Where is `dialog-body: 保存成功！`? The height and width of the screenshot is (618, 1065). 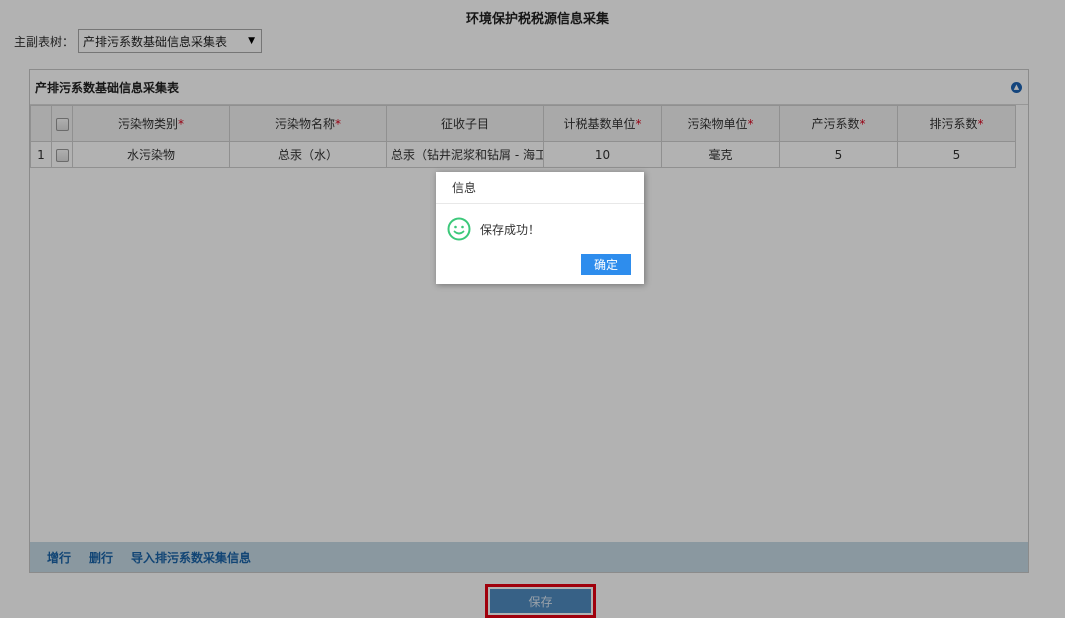
dialog-body: 保存成功！ is located at coordinates (540, 222).